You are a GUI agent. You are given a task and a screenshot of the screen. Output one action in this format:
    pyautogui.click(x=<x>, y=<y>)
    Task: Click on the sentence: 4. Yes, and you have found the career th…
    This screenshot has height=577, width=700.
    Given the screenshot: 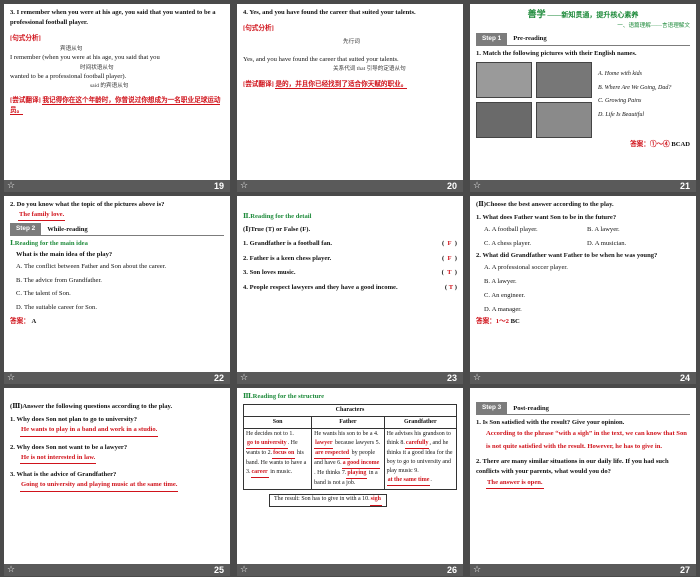 What is the action you would take?
    pyautogui.click(x=329, y=12)
    